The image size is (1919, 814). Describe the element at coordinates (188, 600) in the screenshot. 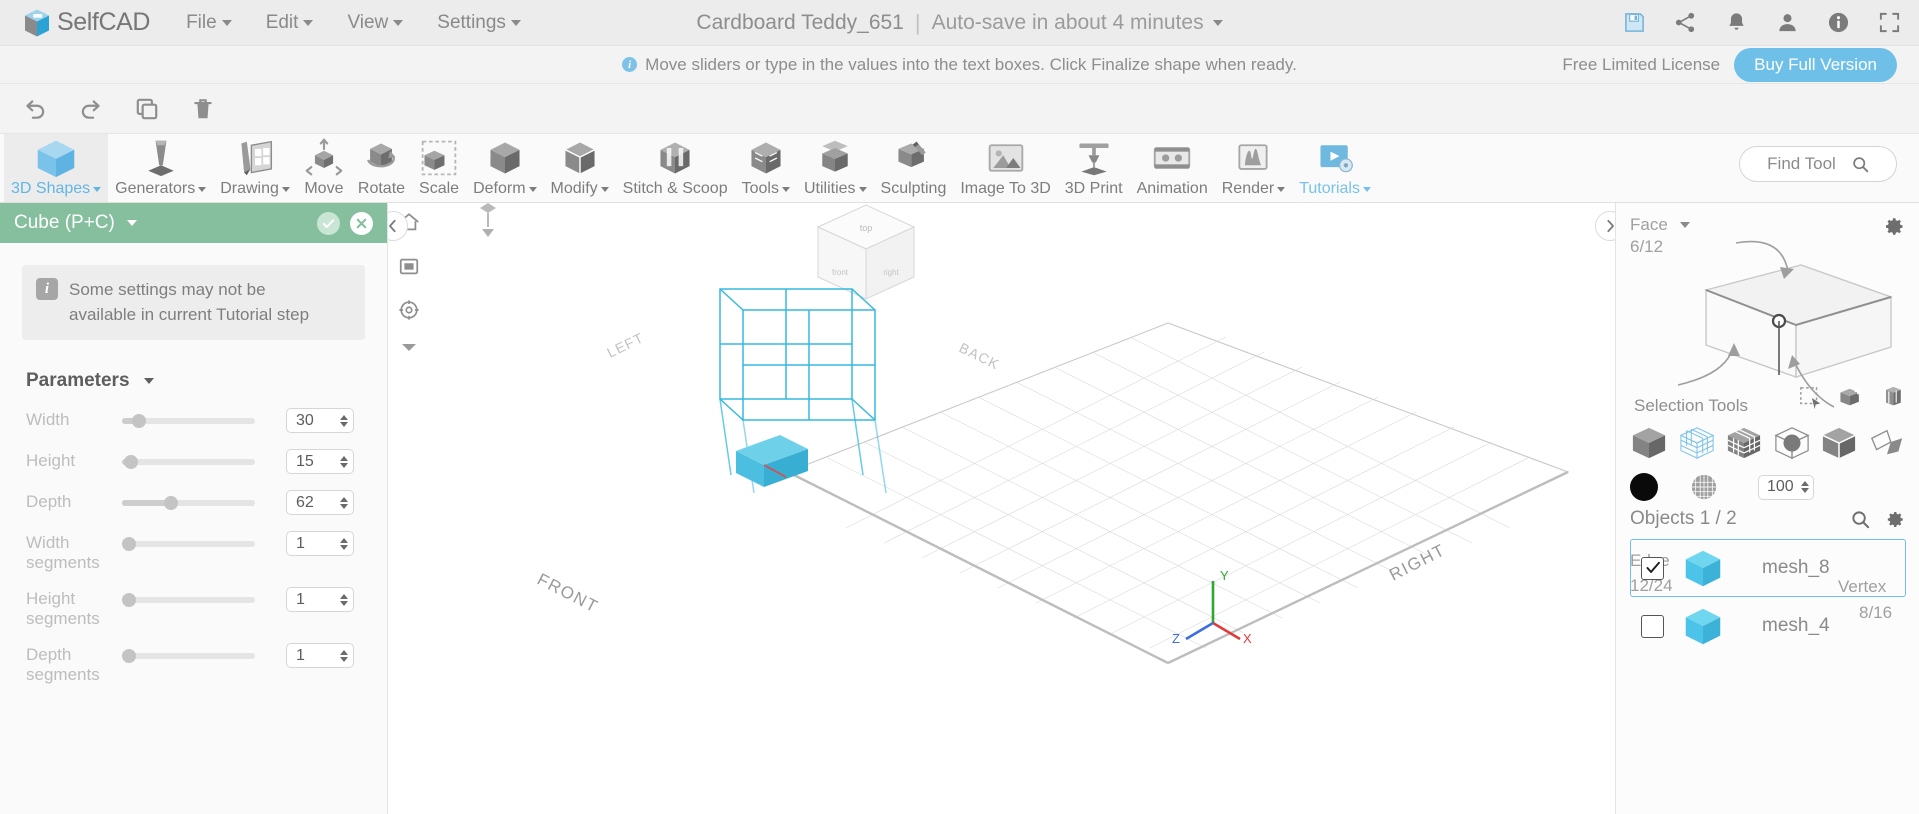

I see `height-segments-slider` at that location.